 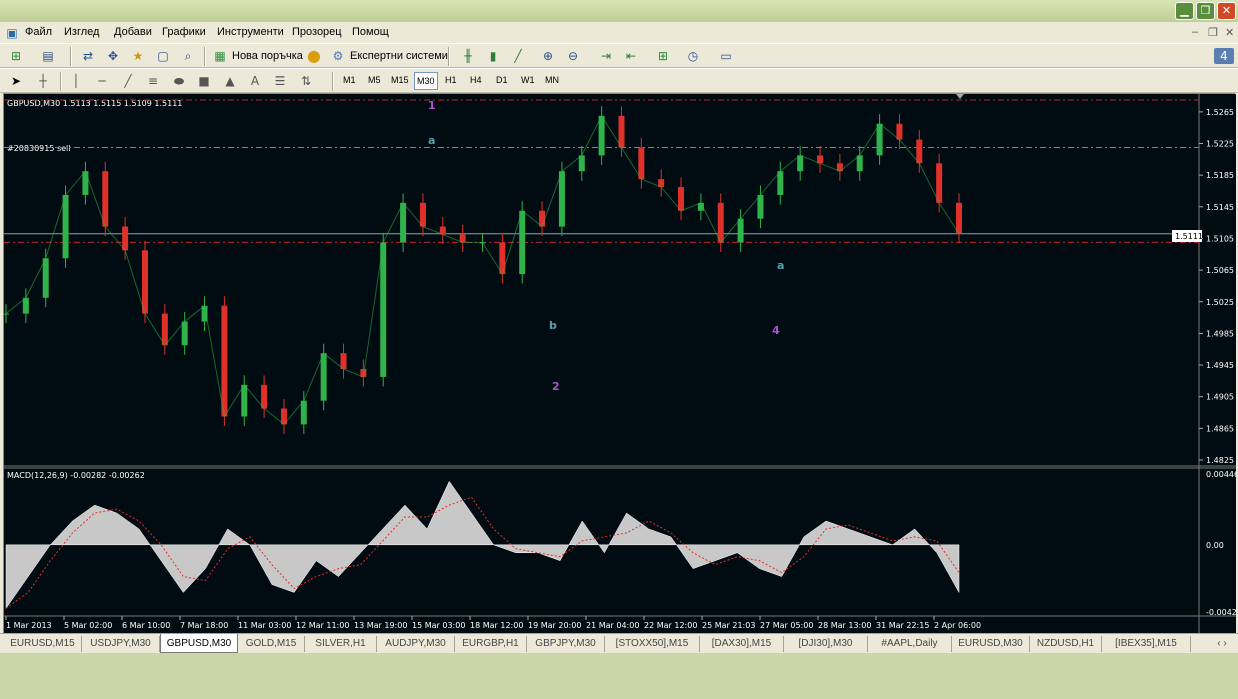 I want to click on macd-tick-label: 0.00446, so click(x=1221, y=474).